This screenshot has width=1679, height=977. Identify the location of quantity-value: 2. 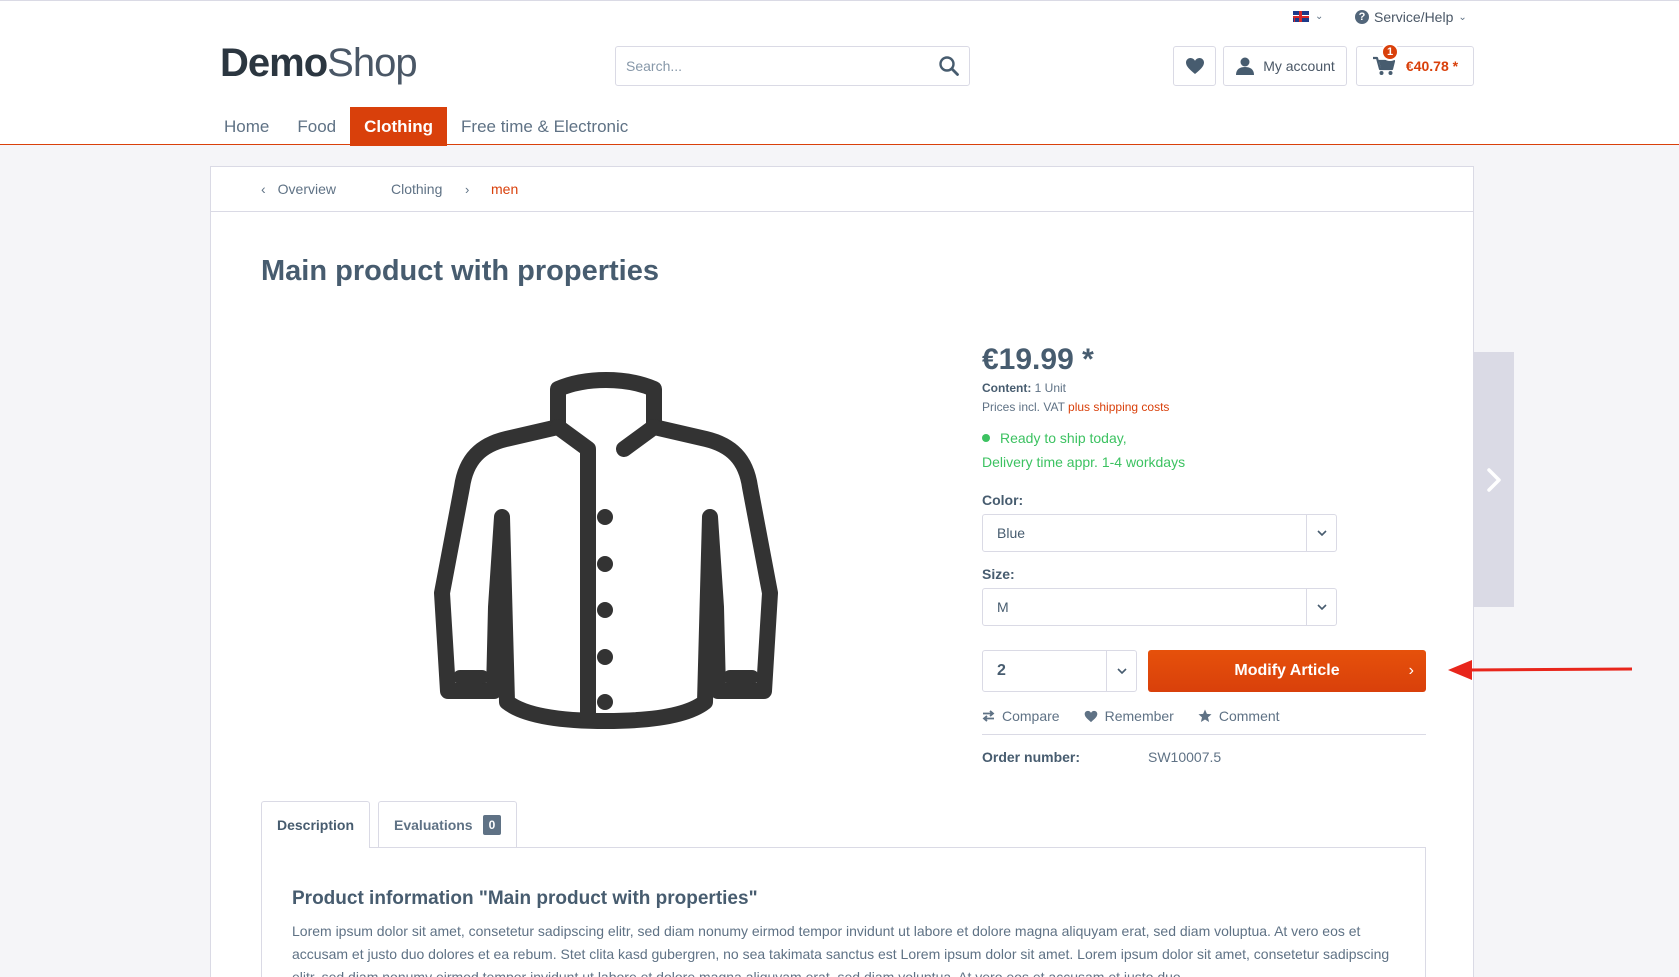
(1001, 670).